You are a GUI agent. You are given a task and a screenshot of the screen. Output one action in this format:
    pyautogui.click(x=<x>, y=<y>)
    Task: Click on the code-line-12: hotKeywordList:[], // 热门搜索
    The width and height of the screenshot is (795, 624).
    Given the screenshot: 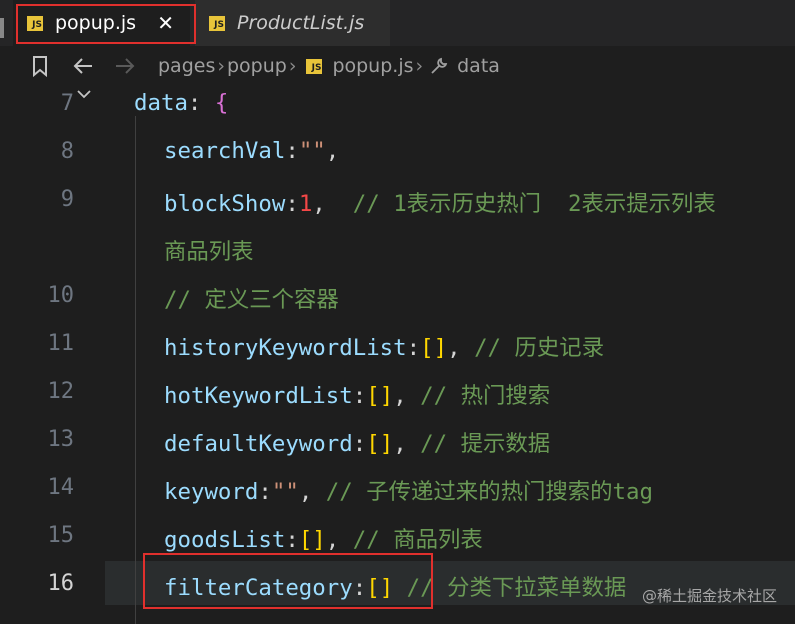 What is the action you would take?
    pyautogui.click(x=357, y=396)
    